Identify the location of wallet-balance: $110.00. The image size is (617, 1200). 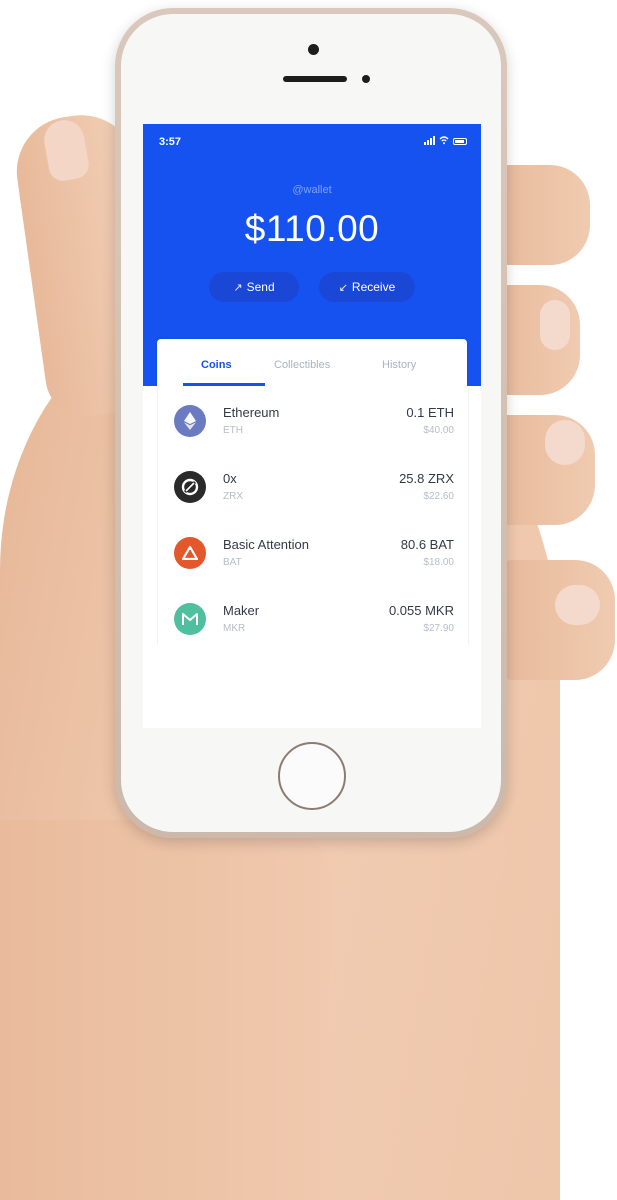
(312, 228).